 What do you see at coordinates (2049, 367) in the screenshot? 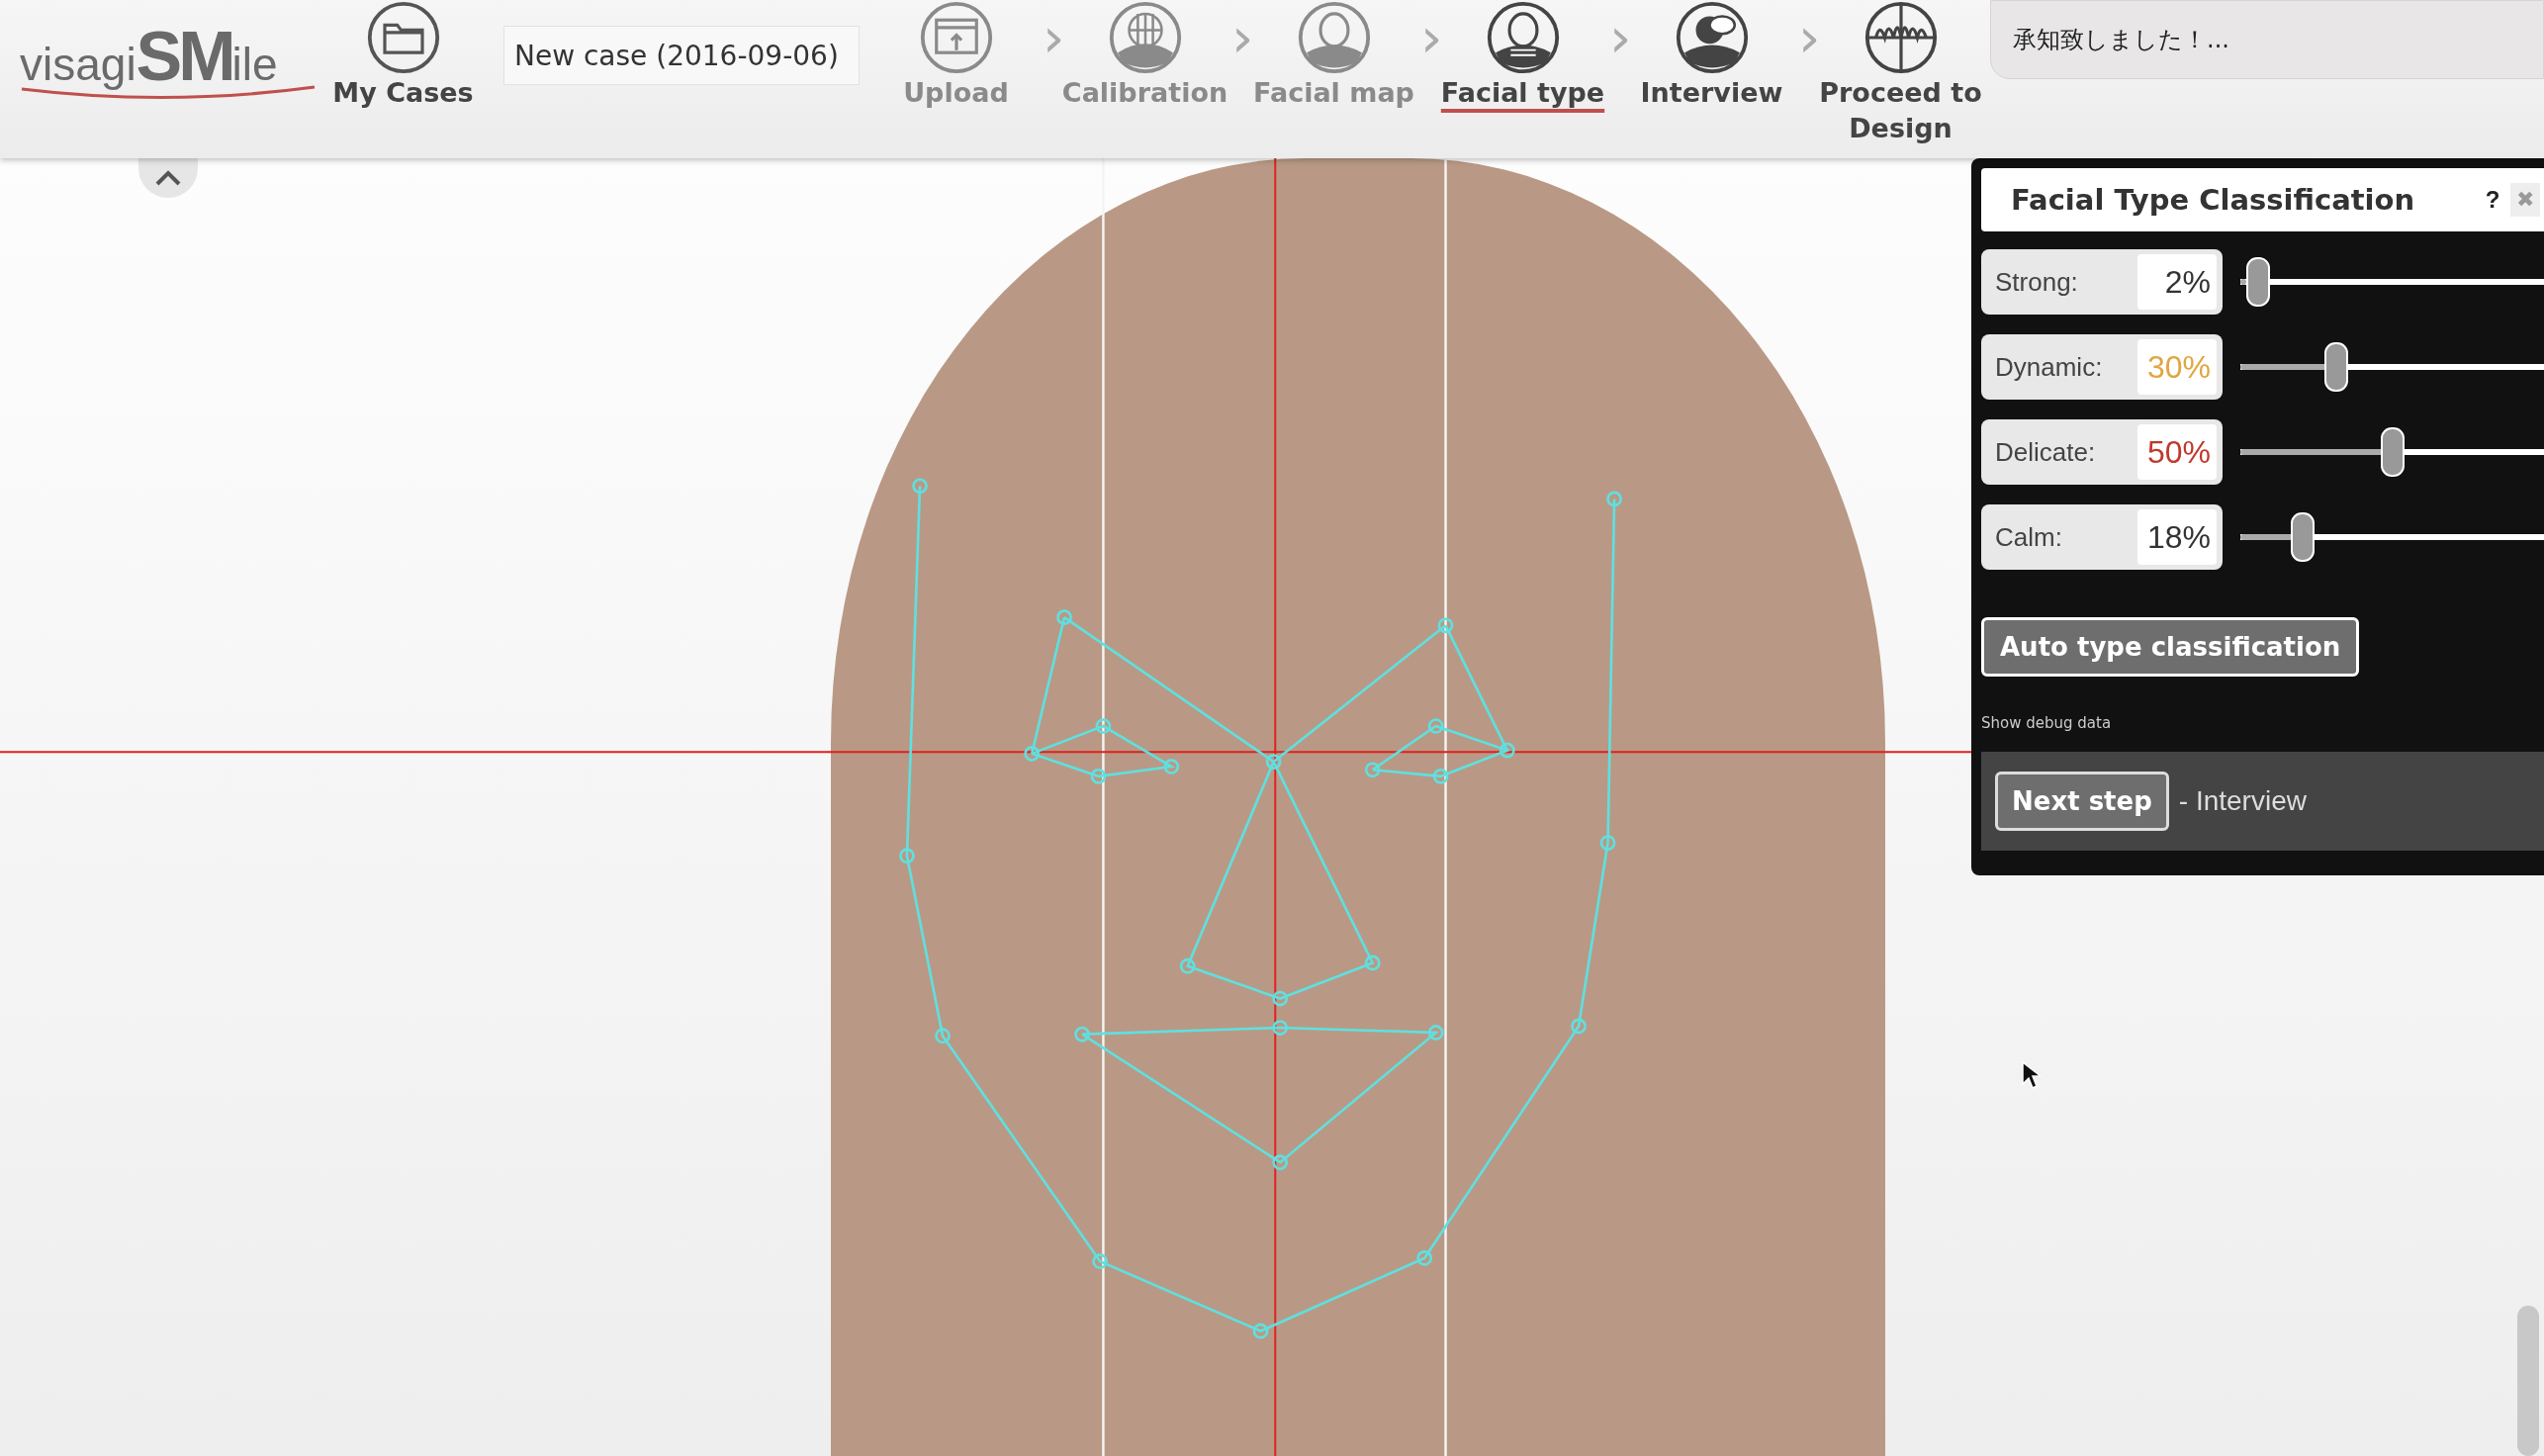
I see `score-label: Dynamic:` at bounding box center [2049, 367].